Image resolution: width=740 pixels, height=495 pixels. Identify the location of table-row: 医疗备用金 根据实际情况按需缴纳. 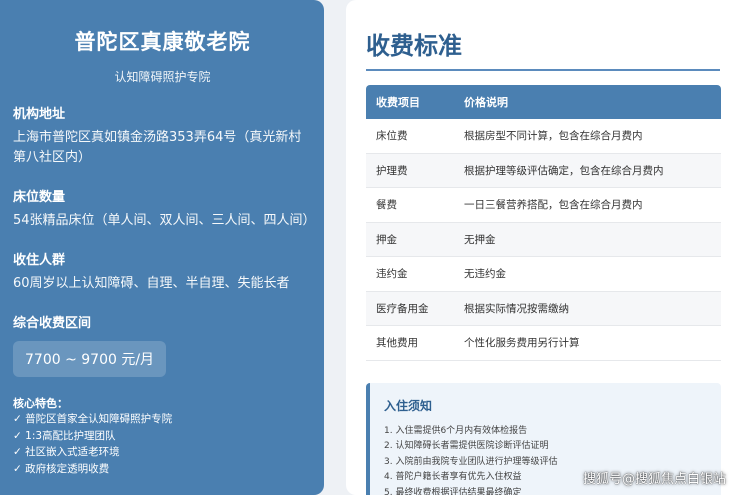
(543, 308).